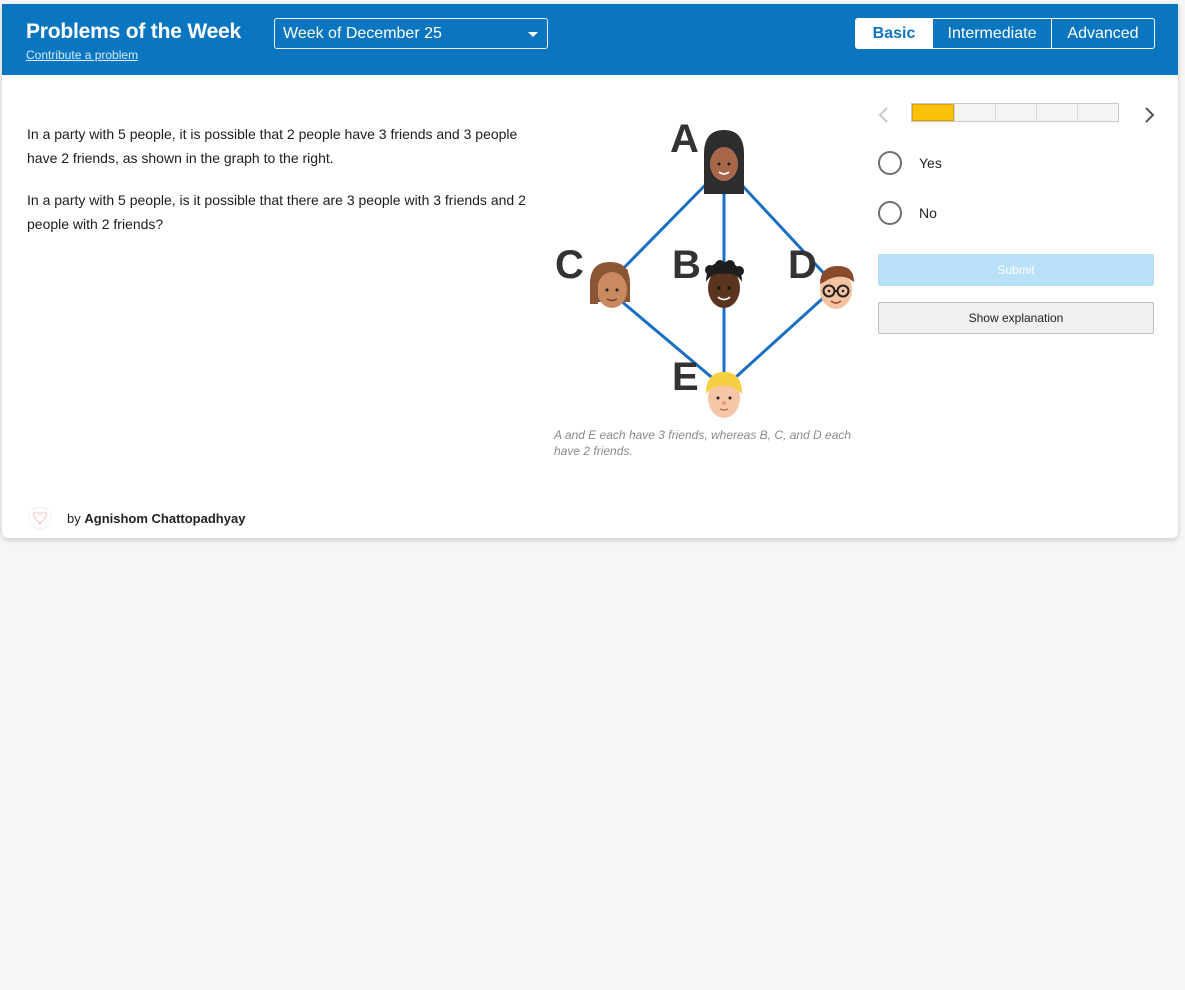 The width and height of the screenshot is (1185, 990). What do you see at coordinates (1016, 270) in the screenshot?
I see `submit-button: Submit` at bounding box center [1016, 270].